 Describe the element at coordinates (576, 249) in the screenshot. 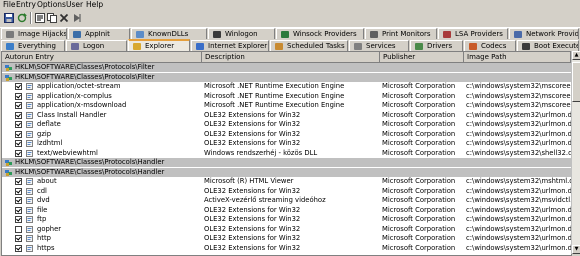

I see `scroll-down-button: ▼` at that location.